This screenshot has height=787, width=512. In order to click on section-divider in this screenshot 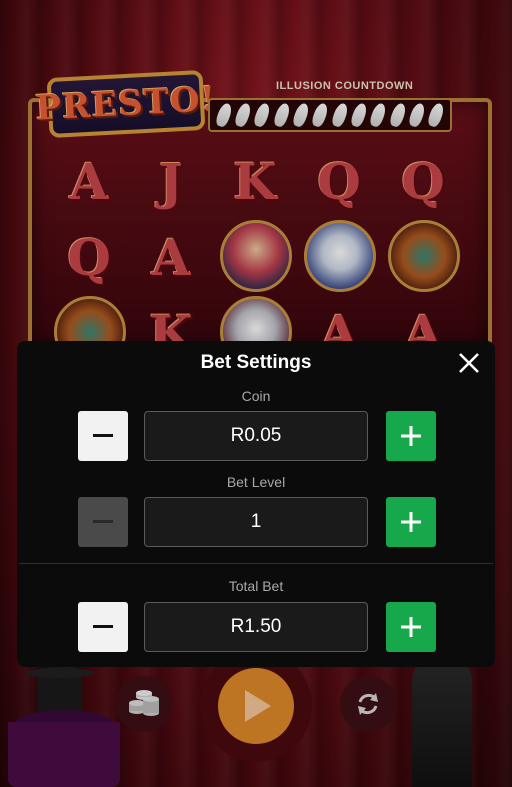, I will do `click(256, 563)`.